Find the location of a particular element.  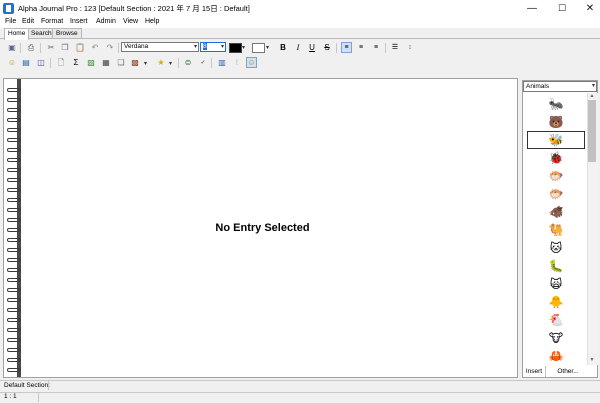

emoji-item: 🐞 is located at coordinates (556, 158).